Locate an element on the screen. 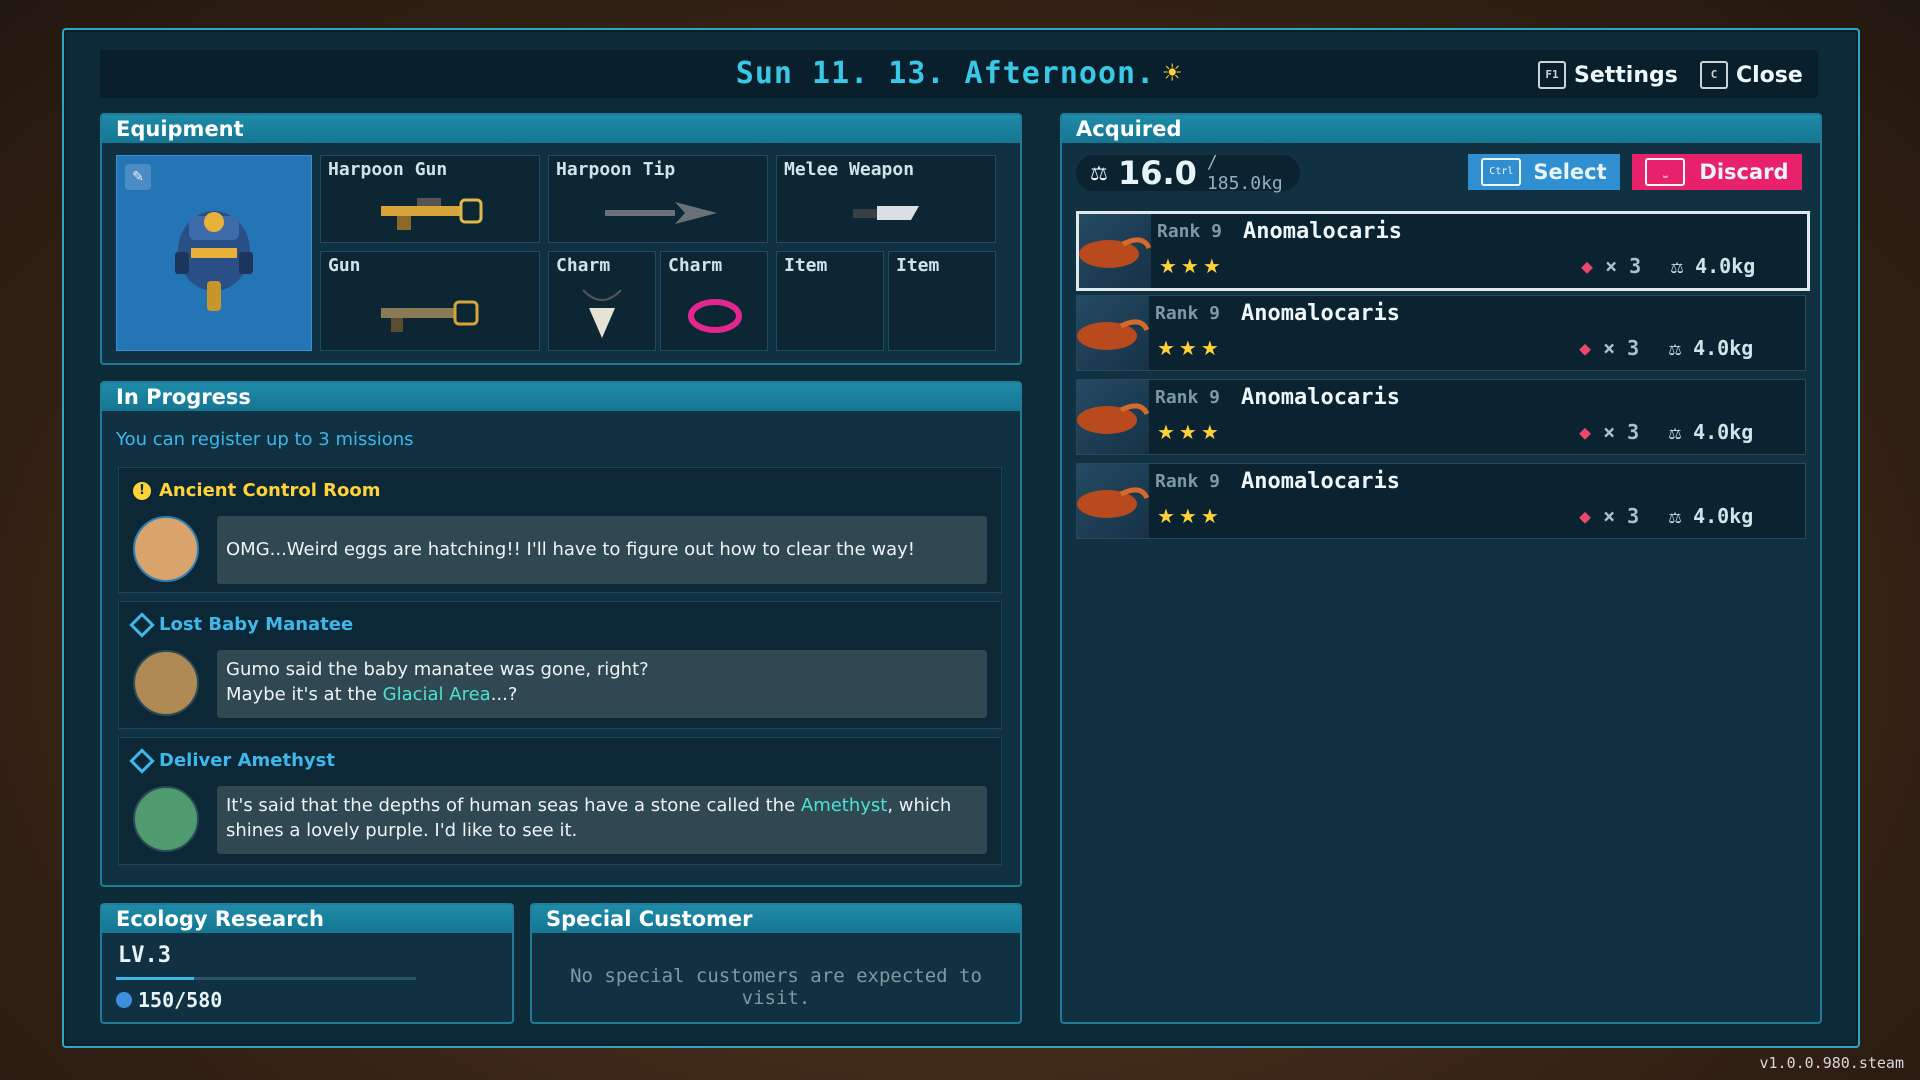 The width and height of the screenshot is (1920, 1080). message-line-2: Maybe it's at the Glacial Area...? is located at coordinates (602, 694).